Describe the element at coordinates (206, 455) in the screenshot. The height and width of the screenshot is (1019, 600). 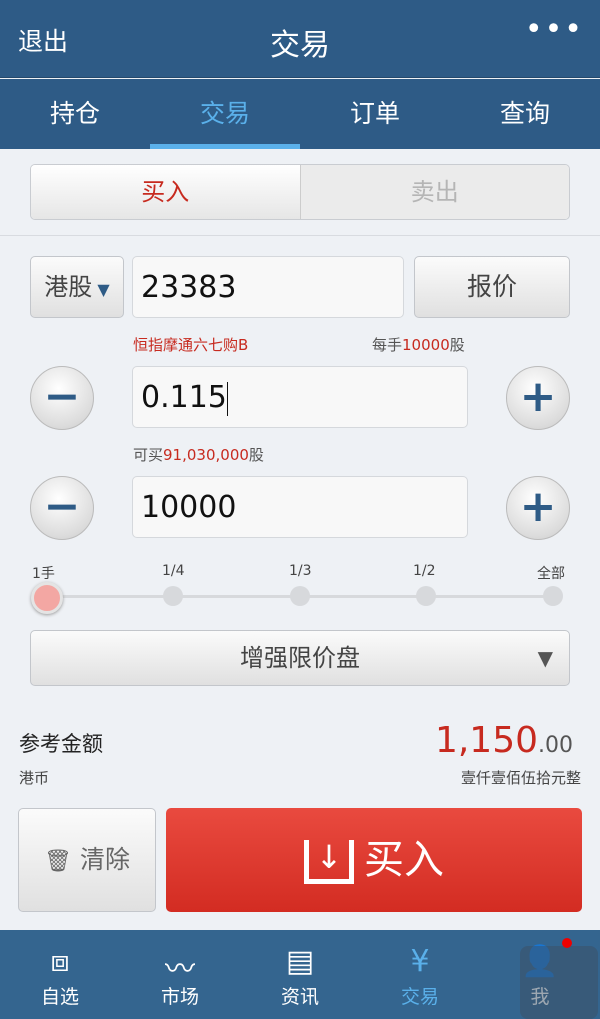
I see `buyable-value: 91,030,000` at that location.